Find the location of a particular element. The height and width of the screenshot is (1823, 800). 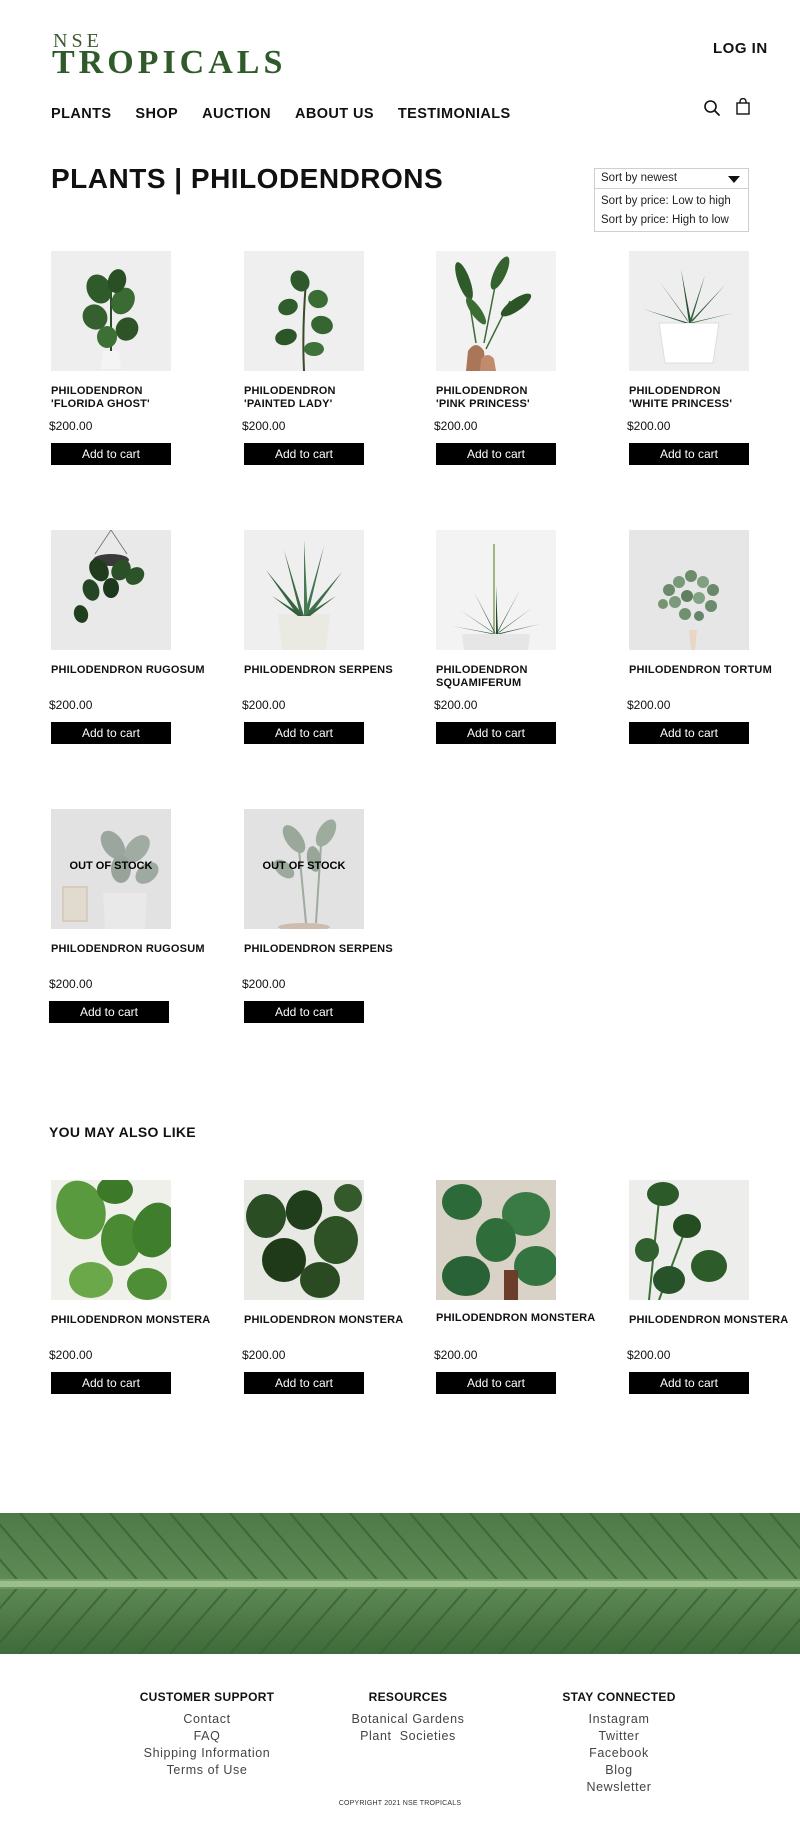

footer-heading: CUSTOMER SUPPORT is located at coordinates (207, 1697).